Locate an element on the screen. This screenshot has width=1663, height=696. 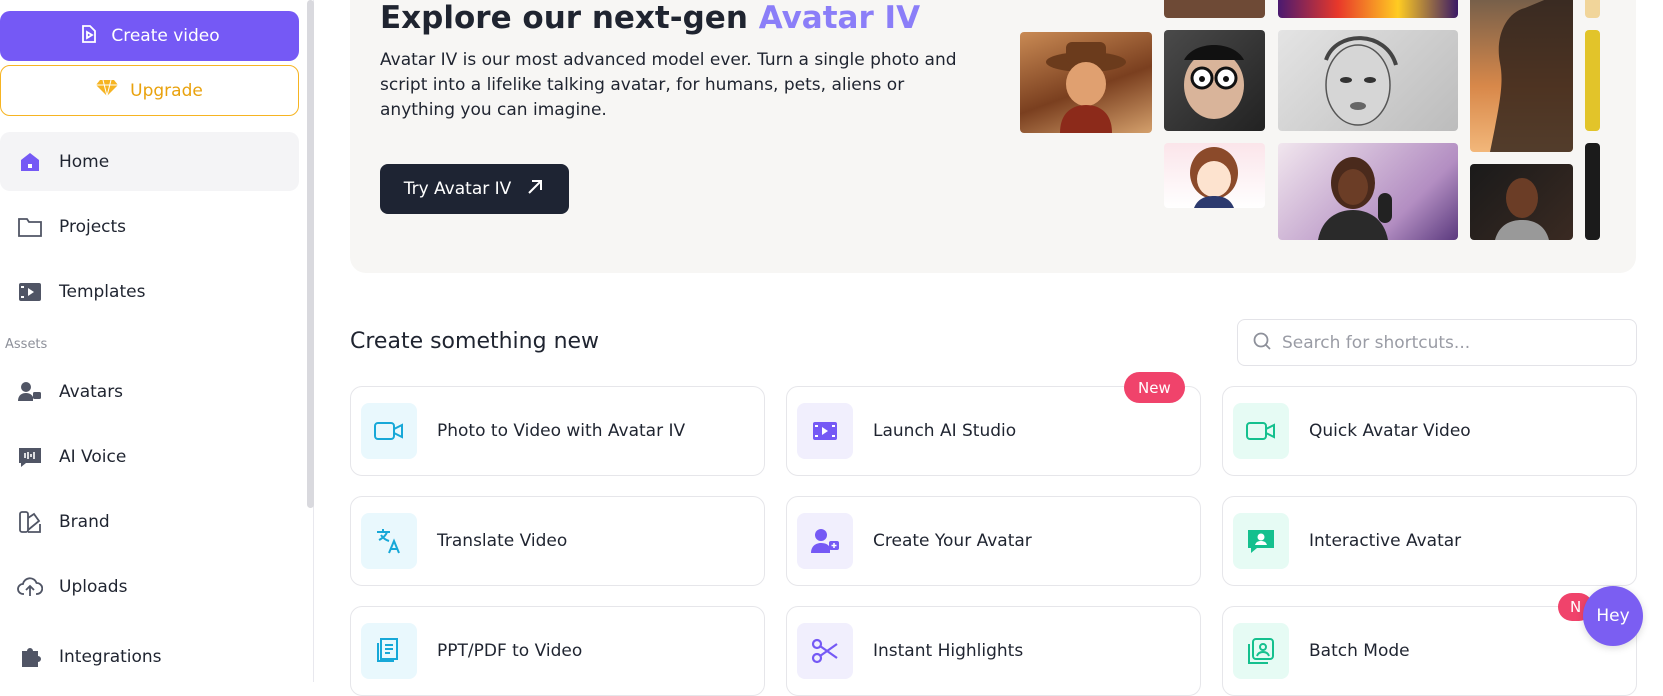
card-interactive-avatar: Interactive Avatar is located at coordinates (1429, 541).